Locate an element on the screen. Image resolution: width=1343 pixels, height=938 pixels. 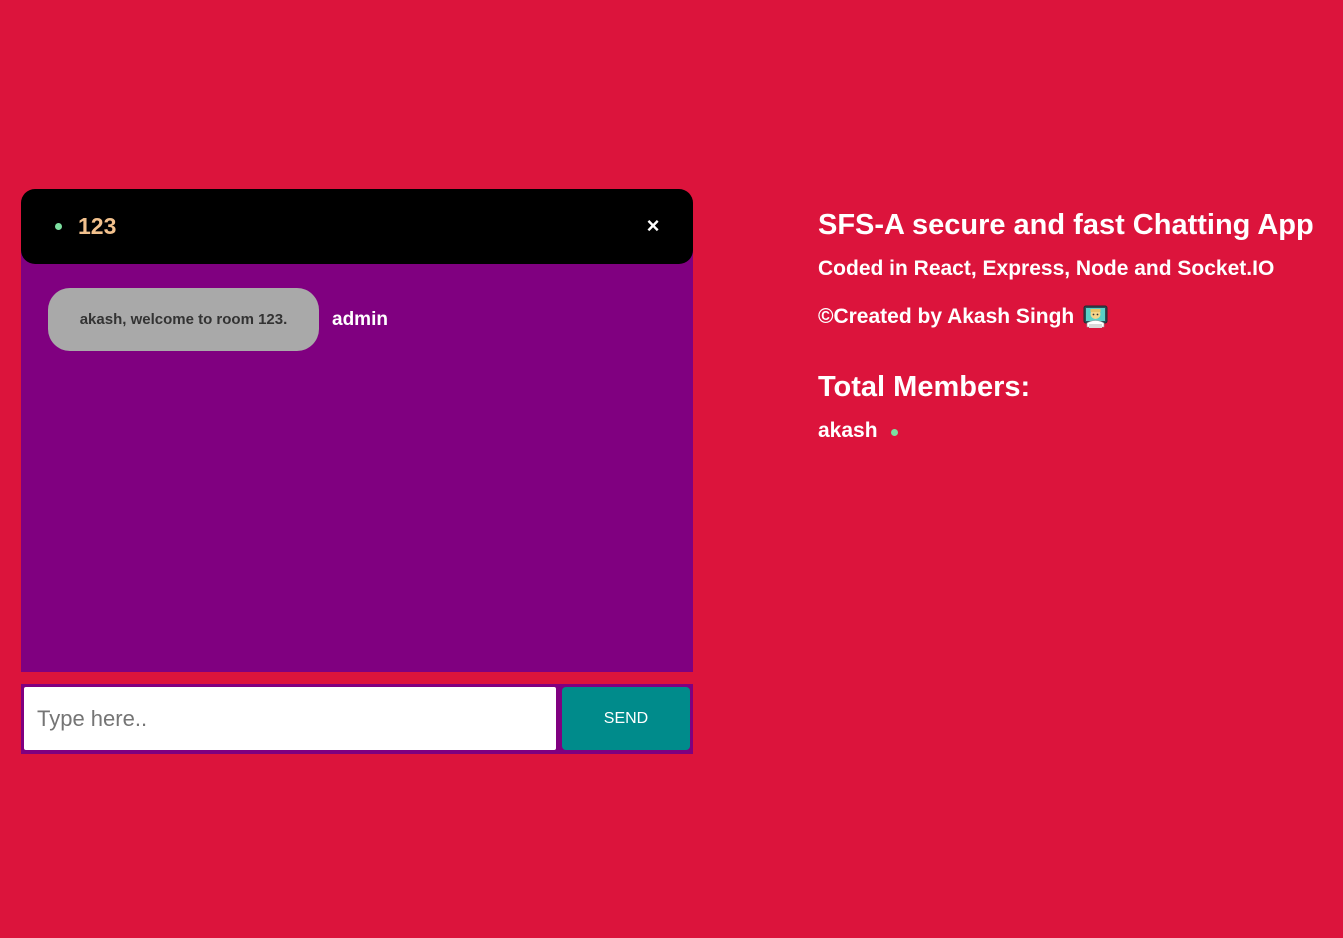
chat-header: 123 × is located at coordinates (357, 226).